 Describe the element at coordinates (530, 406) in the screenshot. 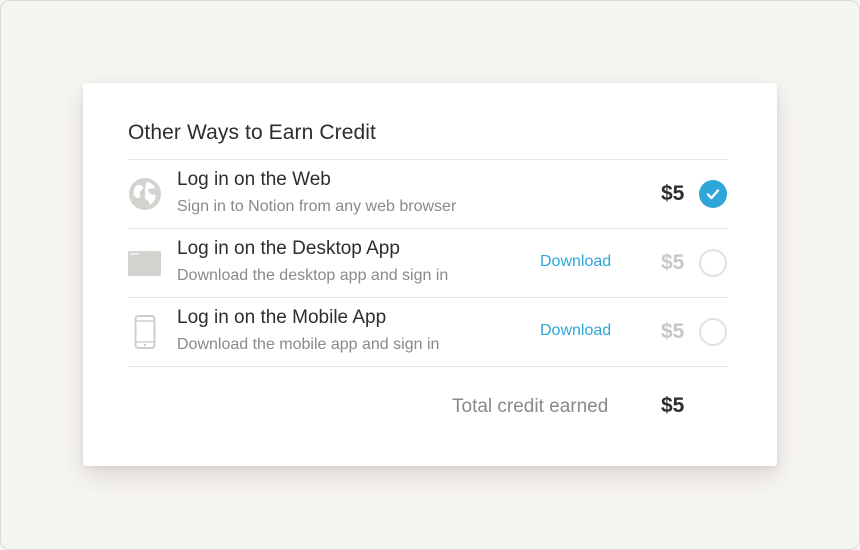

I see `total-label: Total credit earned` at that location.